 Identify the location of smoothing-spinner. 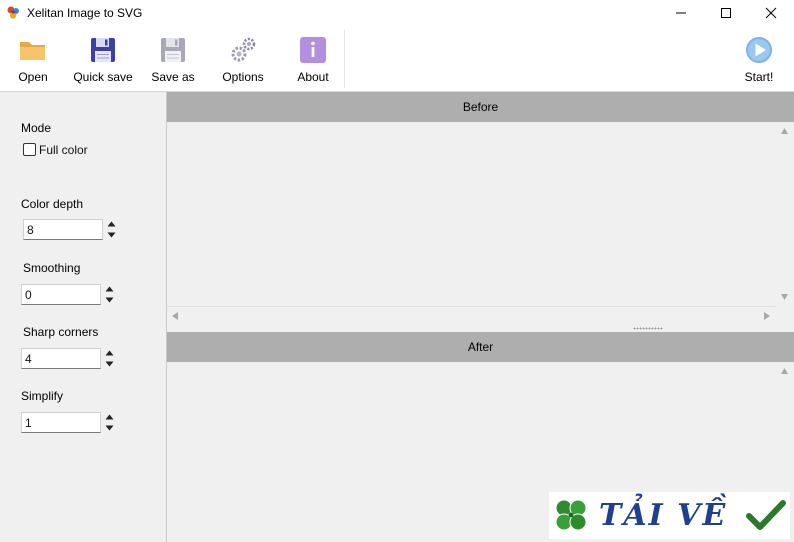
(109, 294).